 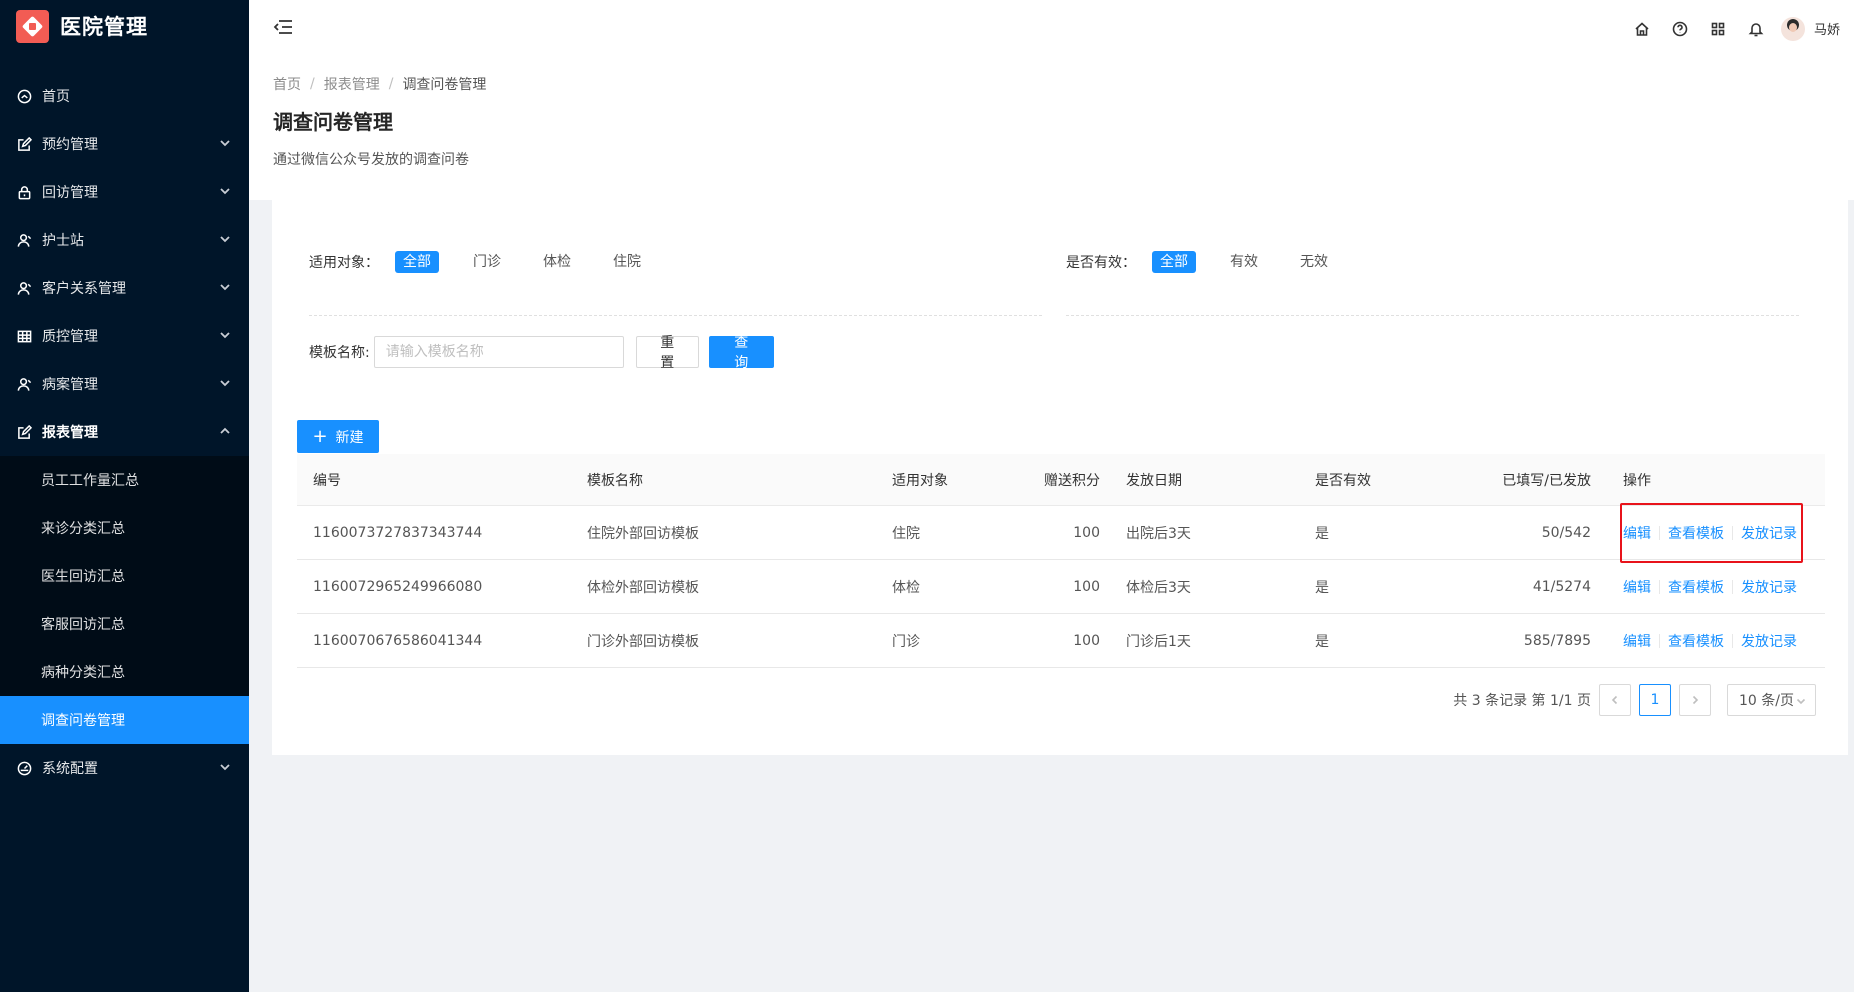 I want to click on column-header: 模板名称, so click(x=615, y=480).